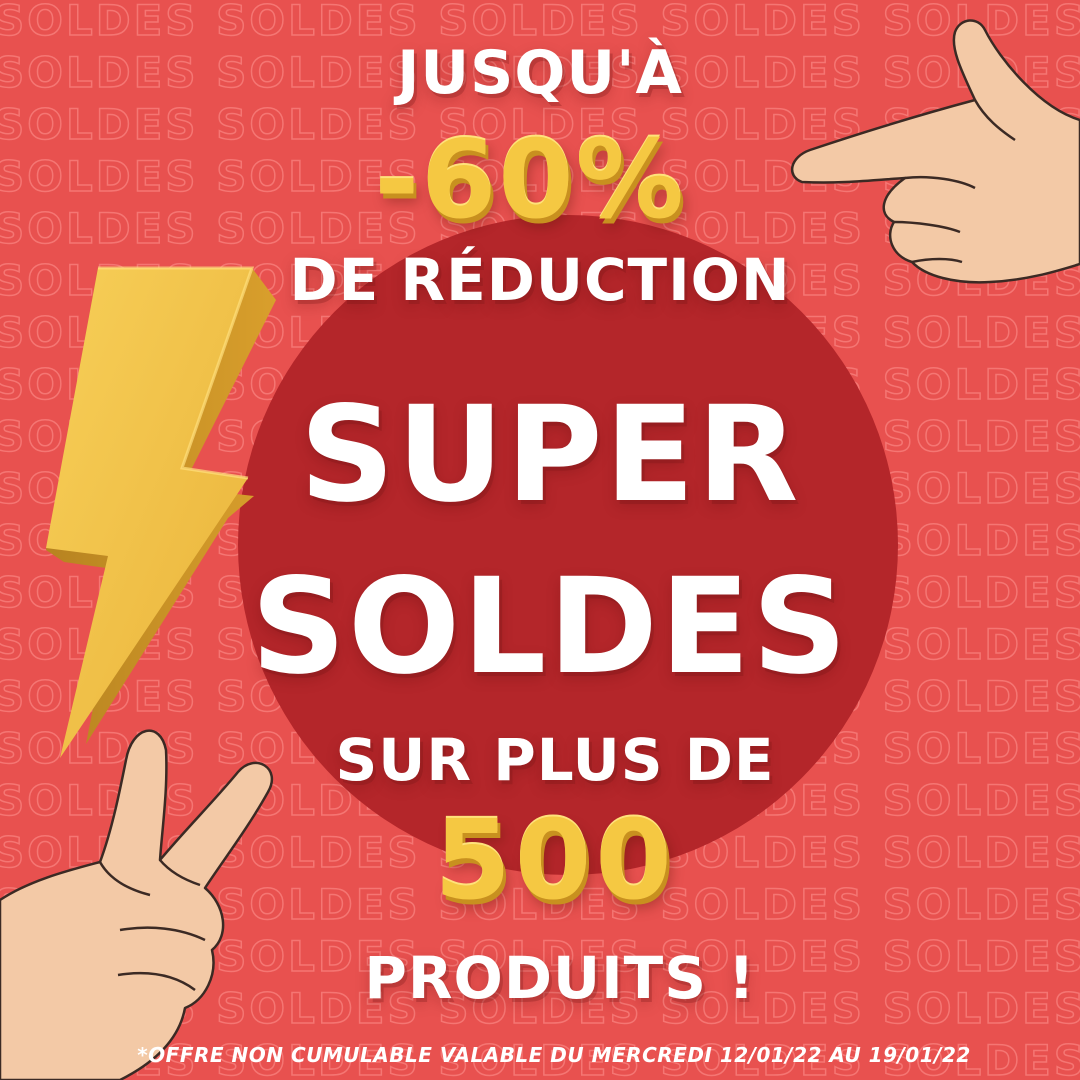  What do you see at coordinates (540, 280) in the screenshot?
I see `headline-de-reduction: DE RÉDUCTION` at bounding box center [540, 280].